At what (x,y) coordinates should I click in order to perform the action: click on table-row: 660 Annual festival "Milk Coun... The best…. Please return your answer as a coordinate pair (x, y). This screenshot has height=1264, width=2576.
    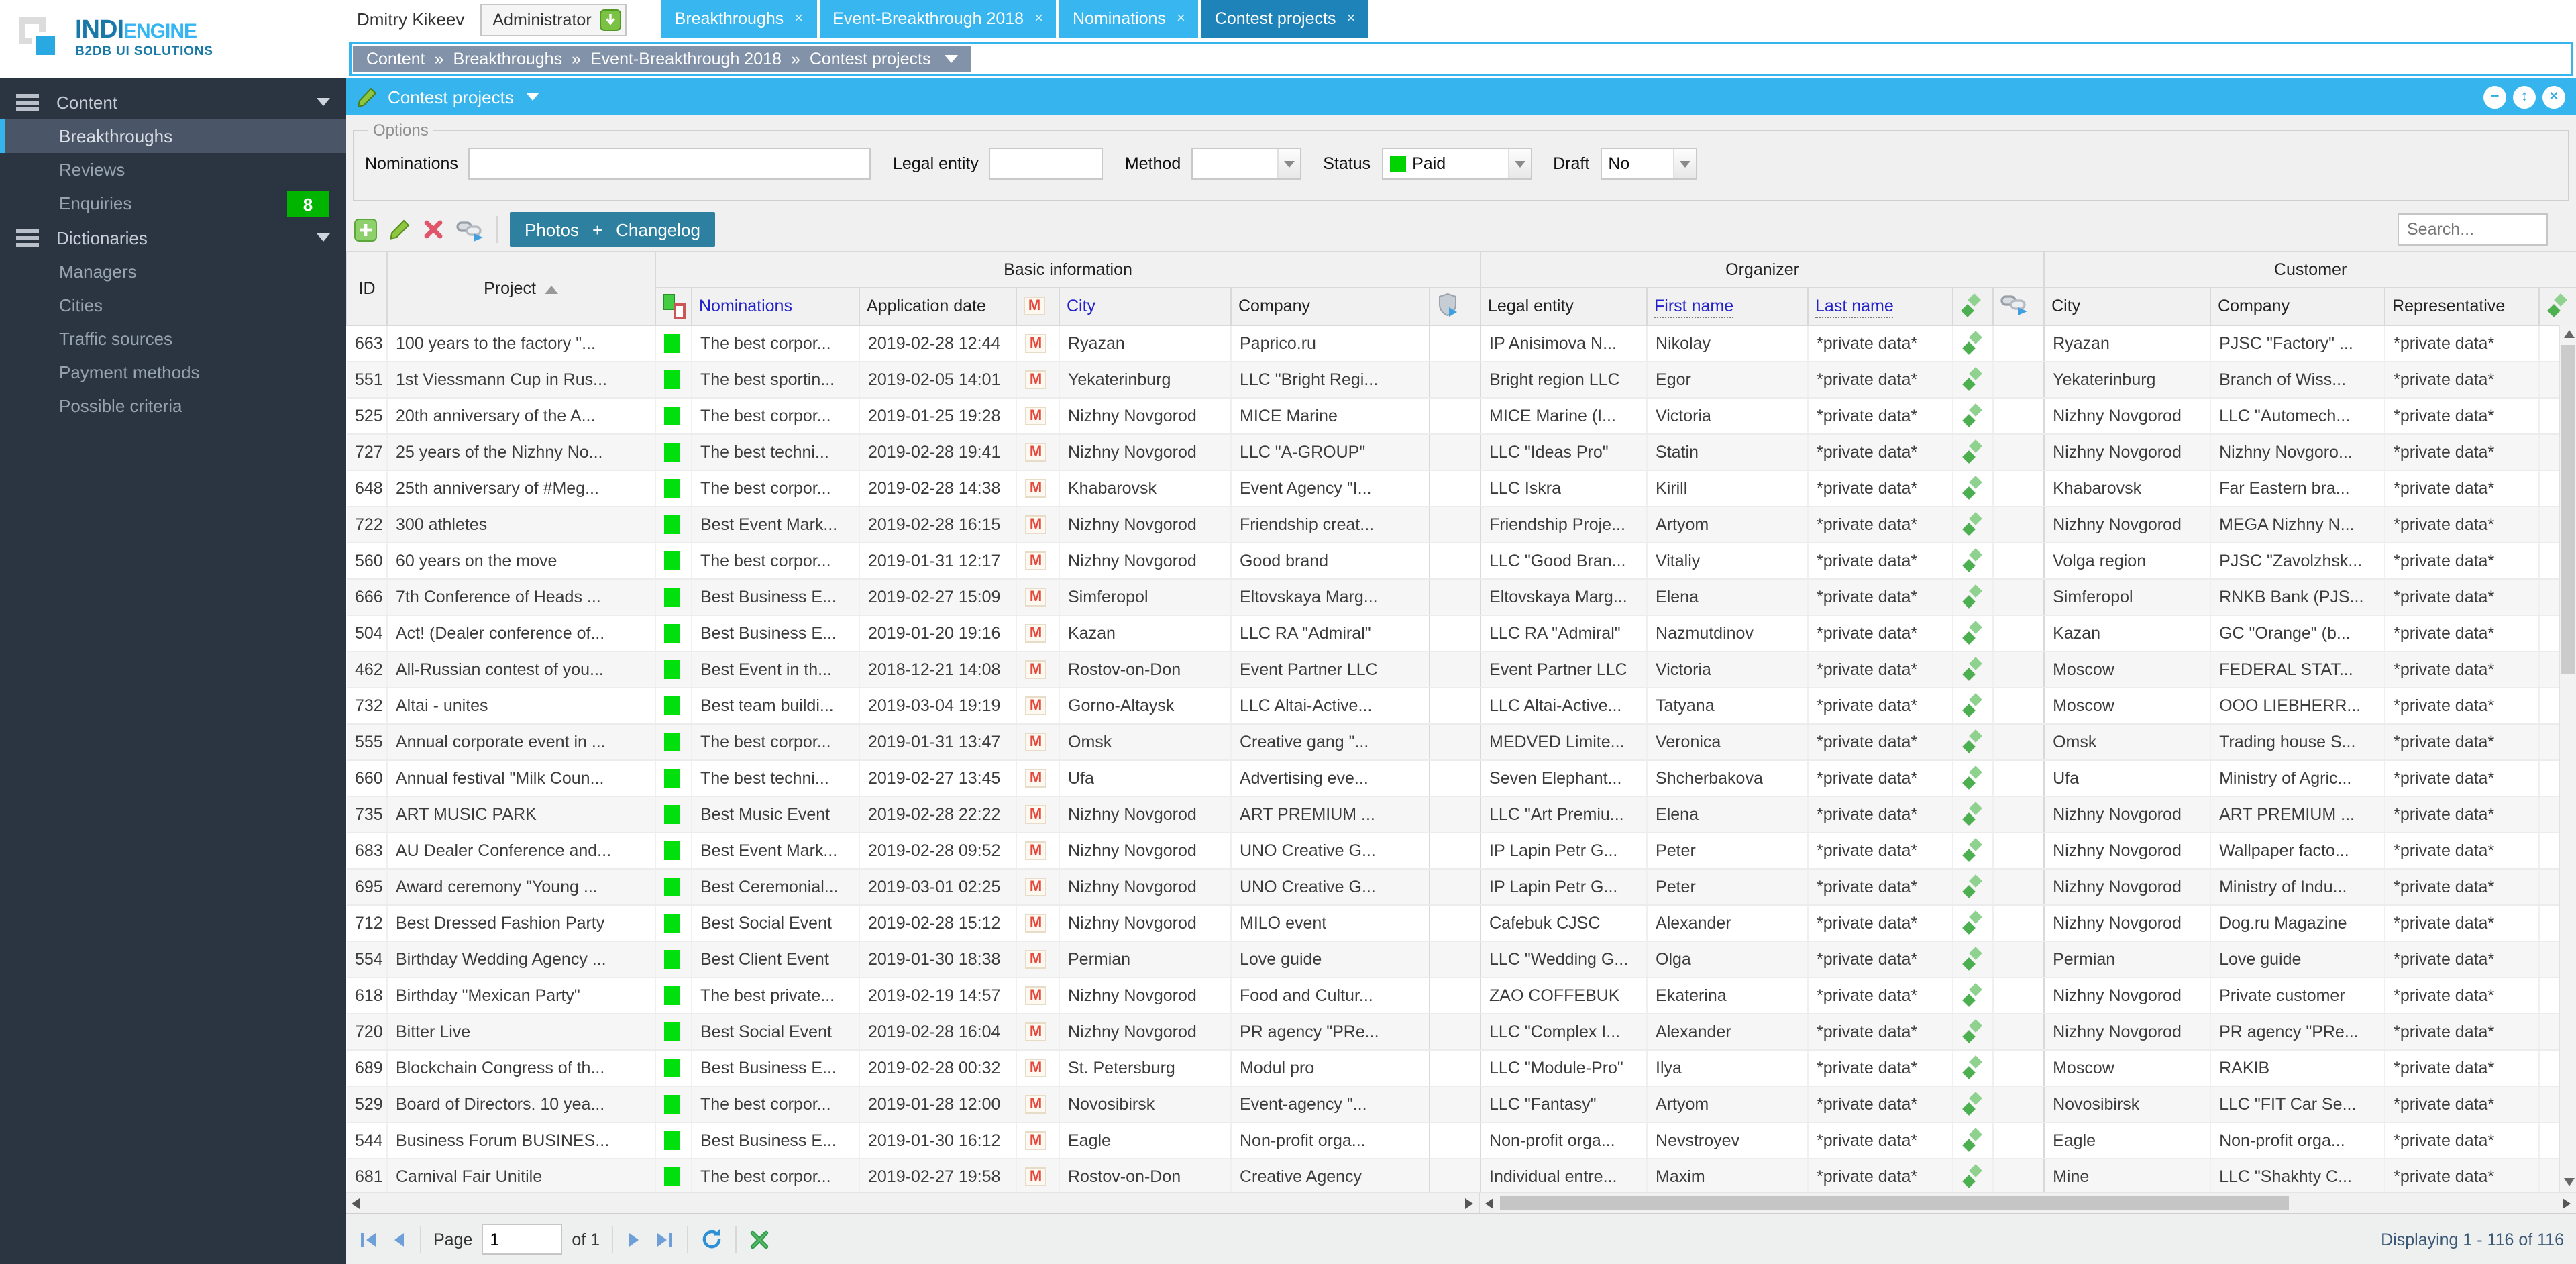
    Looking at the image, I should click on (1461, 777).